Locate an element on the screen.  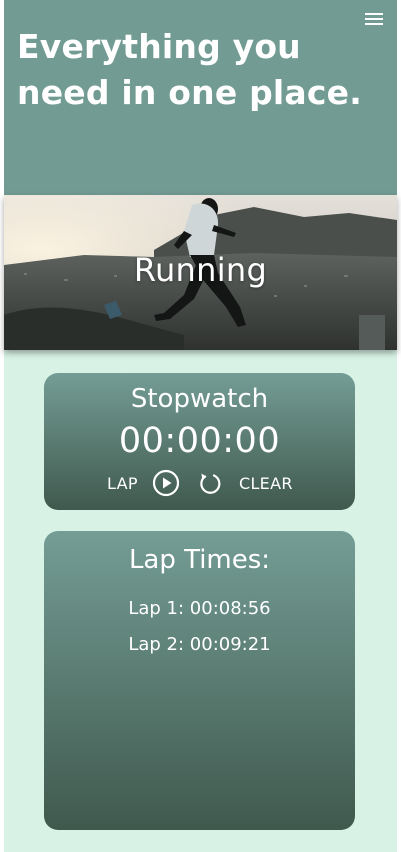
lap-time-item: Lap 2: 00:09:21 is located at coordinates (199, 644).